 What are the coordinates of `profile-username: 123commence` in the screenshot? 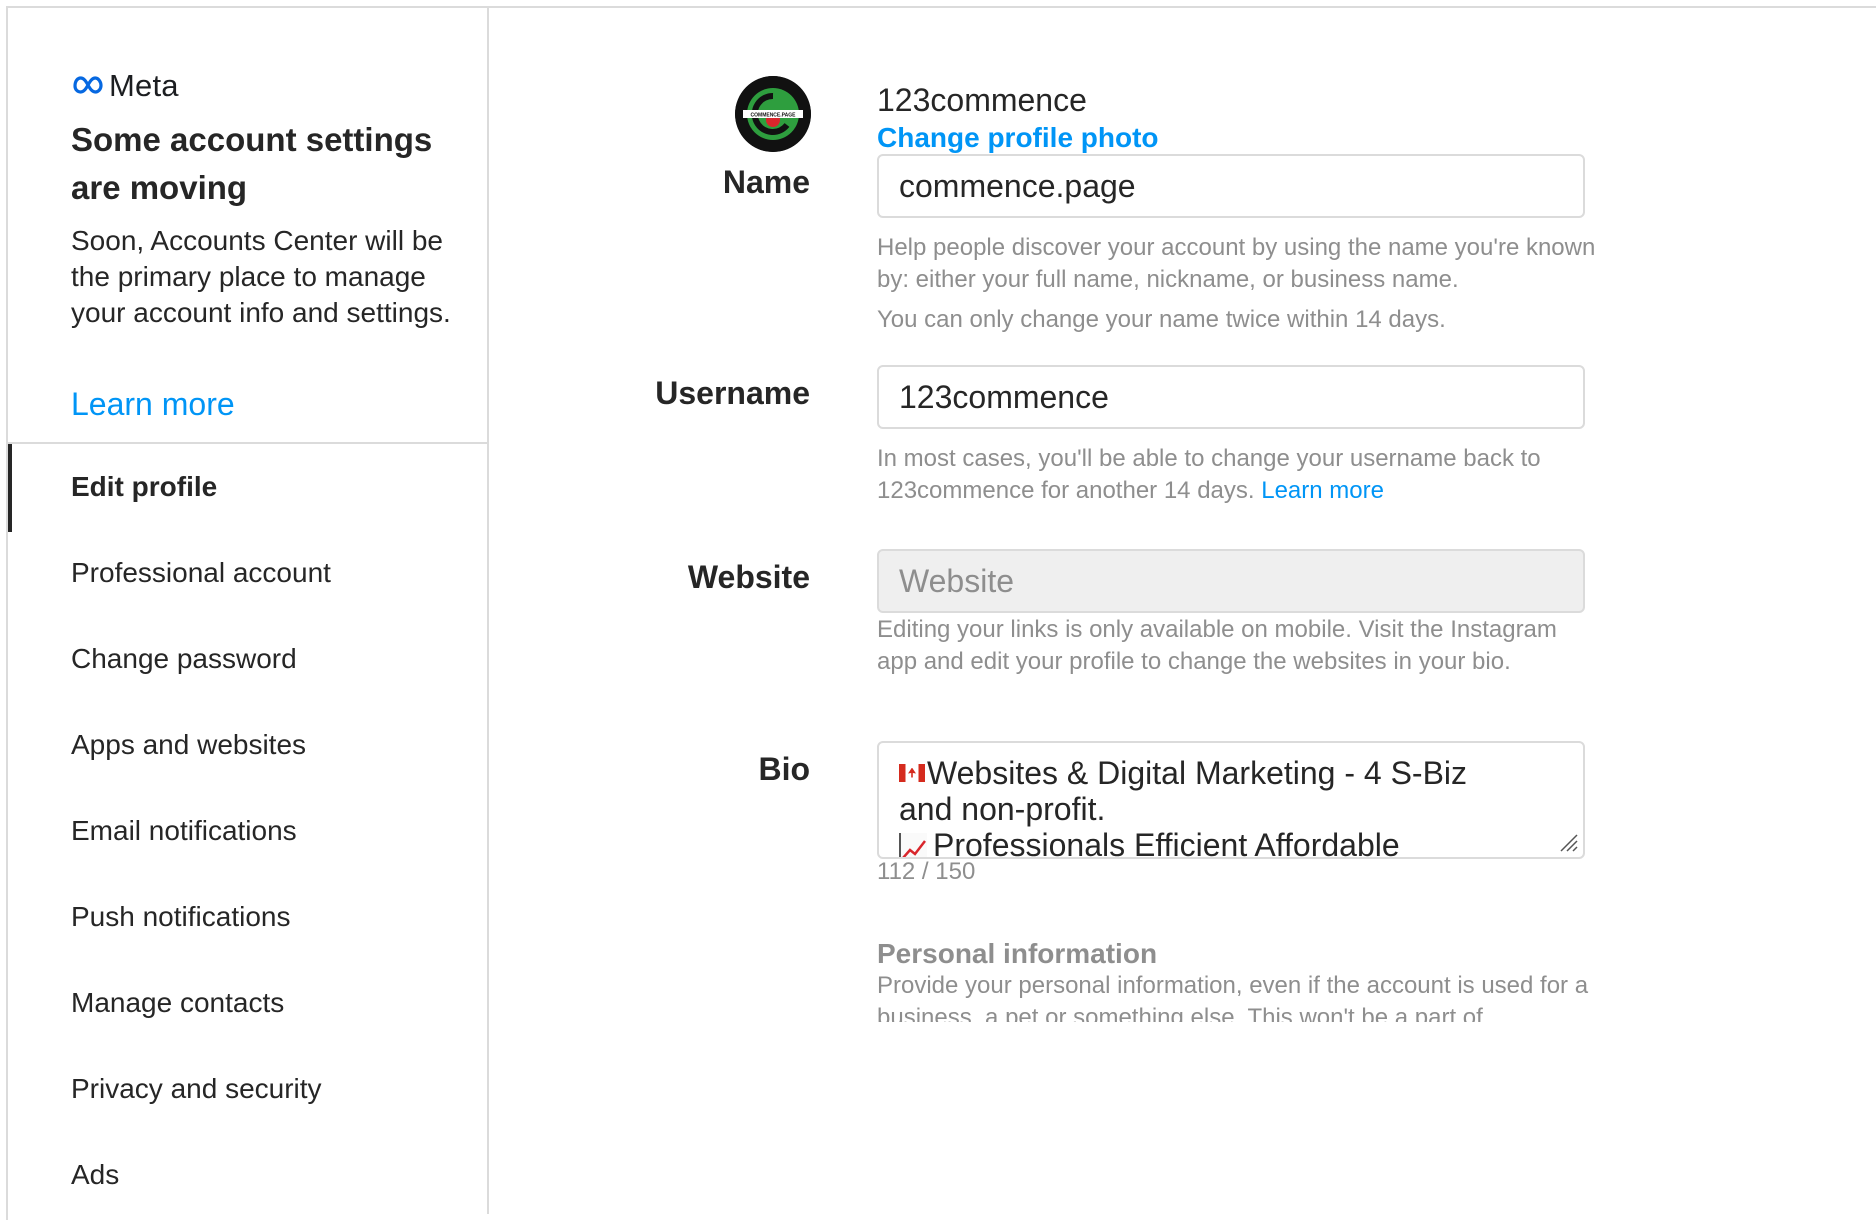 It's located at (982, 100).